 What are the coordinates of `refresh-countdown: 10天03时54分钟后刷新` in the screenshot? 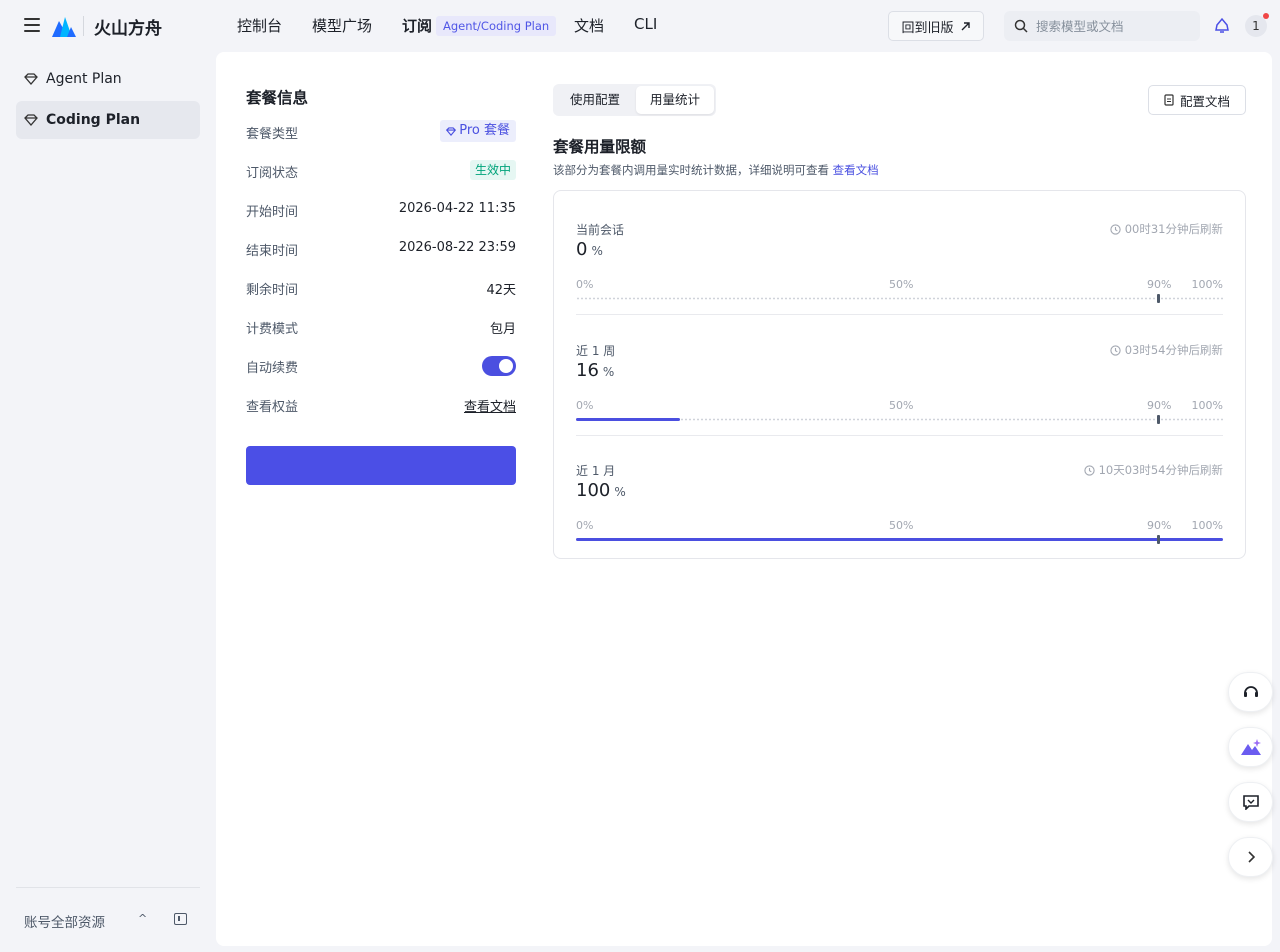 It's located at (1153, 470).